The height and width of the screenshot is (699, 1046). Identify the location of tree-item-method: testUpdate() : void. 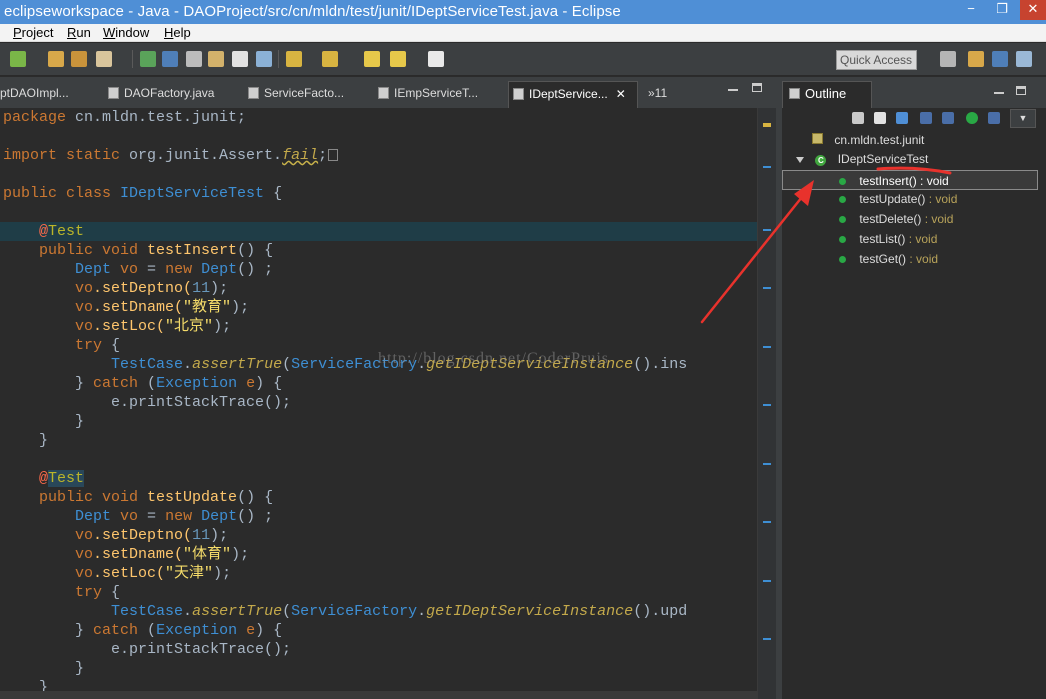
(898, 199).